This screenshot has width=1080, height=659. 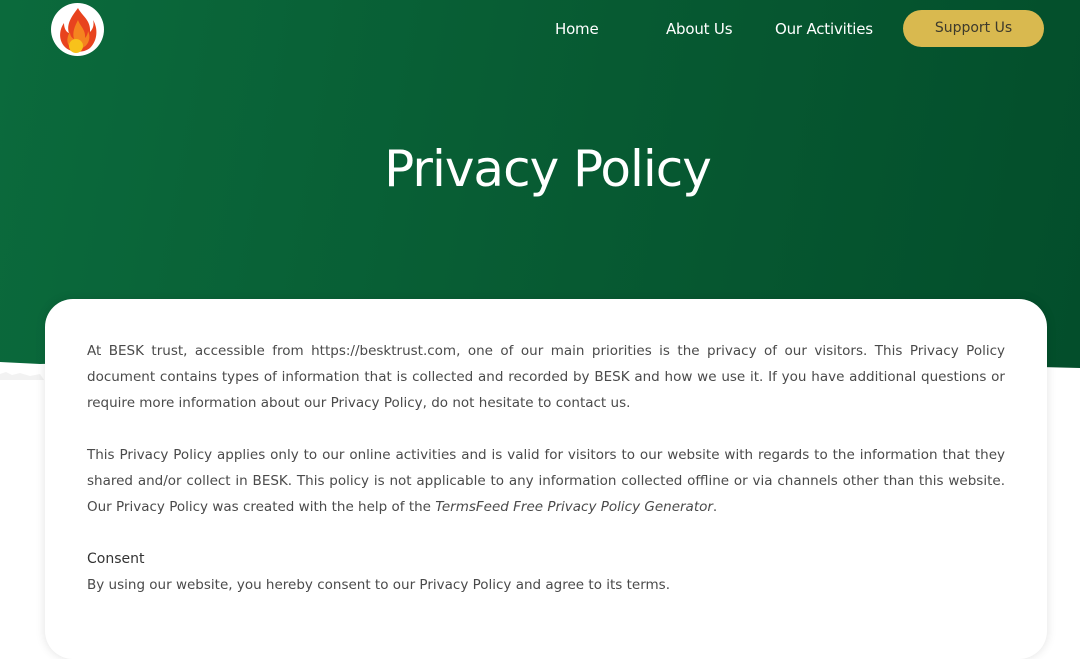 I want to click on support-us-button: Support Us, so click(x=973, y=28).